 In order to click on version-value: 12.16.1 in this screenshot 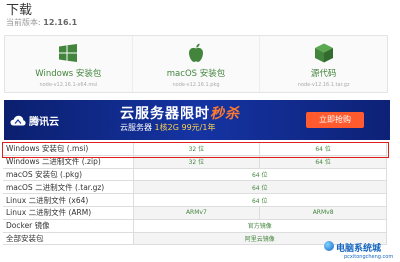, I will do `click(60, 22)`.